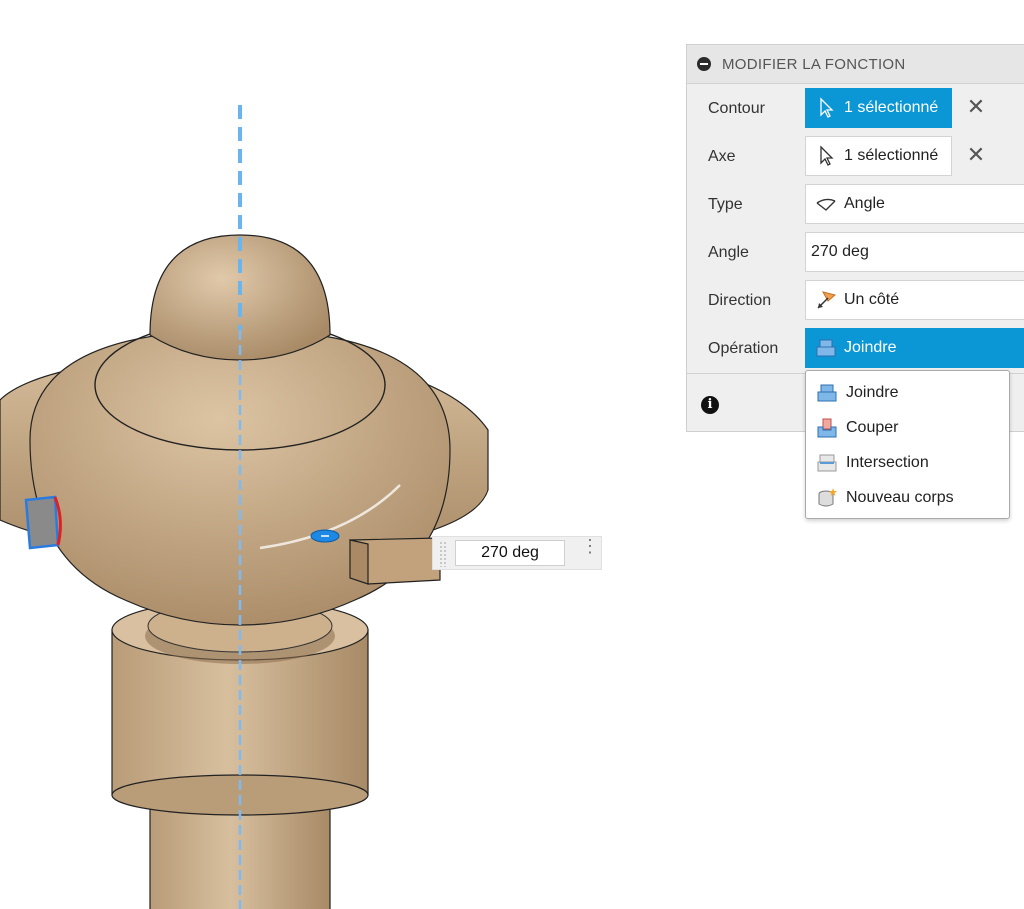 The height and width of the screenshot is (909, 1024). I want to click on revolve-end-block, so click(395, 561).